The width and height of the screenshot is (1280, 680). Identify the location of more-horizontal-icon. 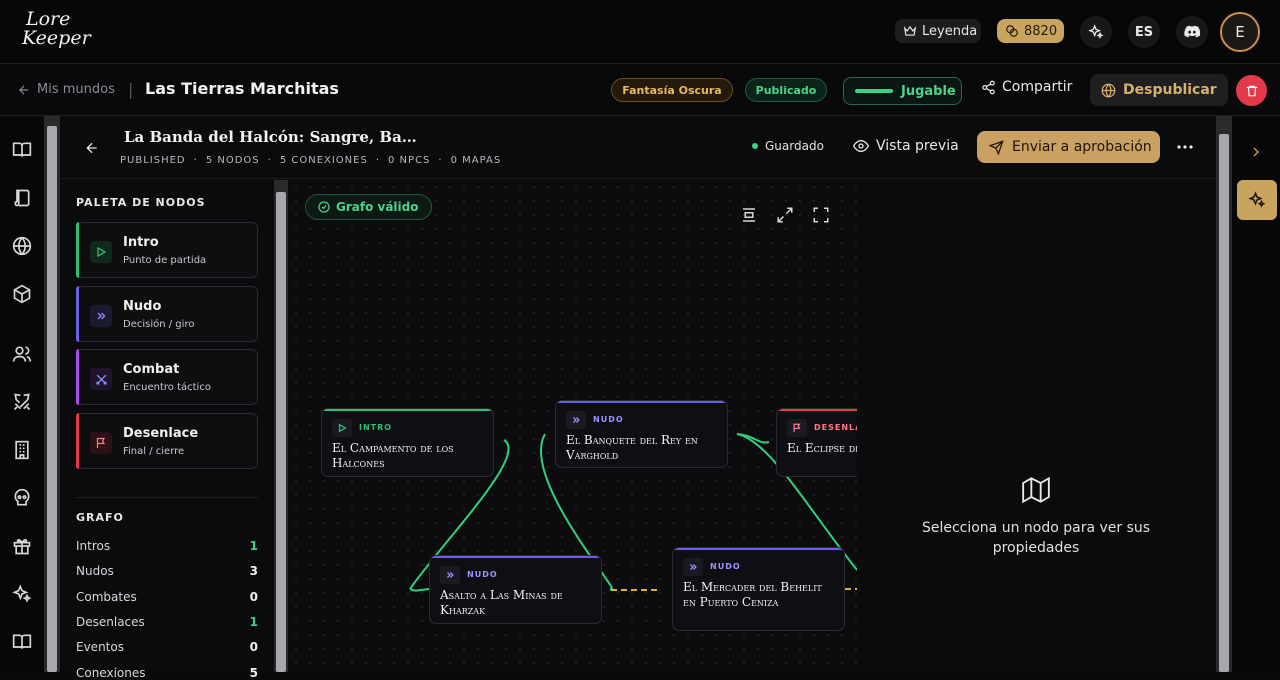
(1185, 147).